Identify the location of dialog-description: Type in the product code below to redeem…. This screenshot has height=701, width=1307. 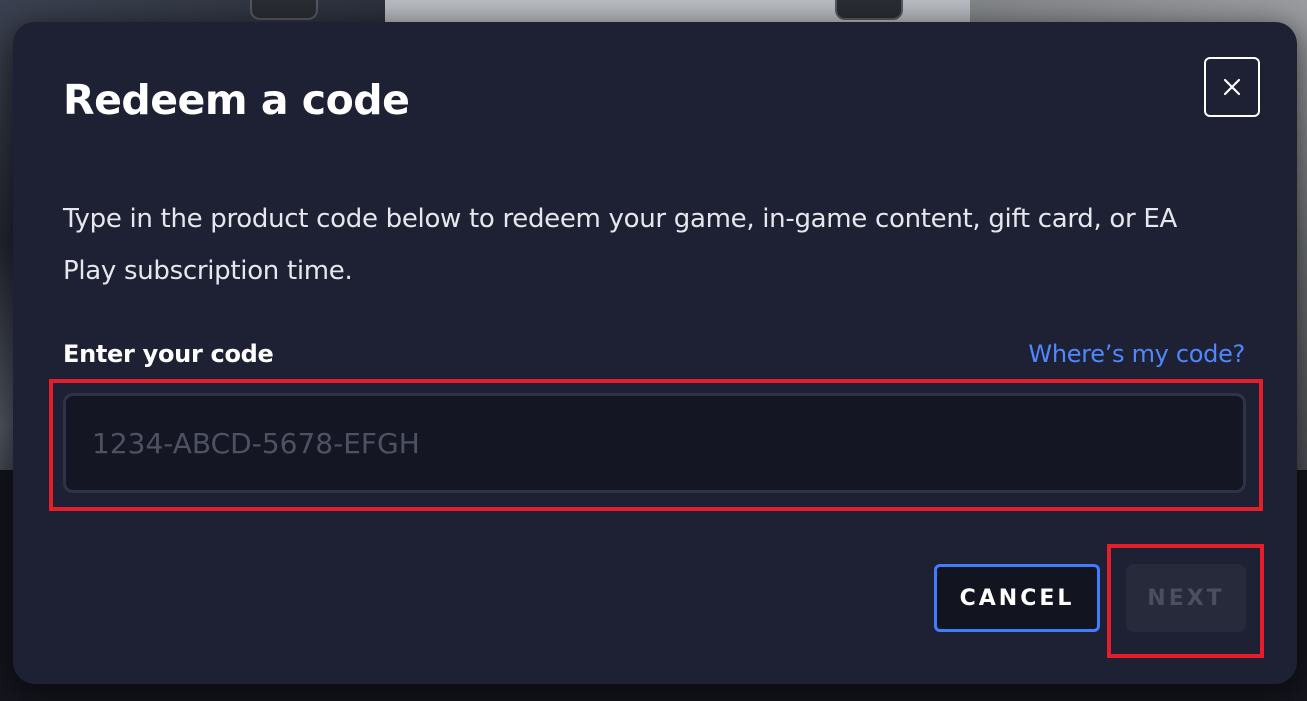
(620, 245).